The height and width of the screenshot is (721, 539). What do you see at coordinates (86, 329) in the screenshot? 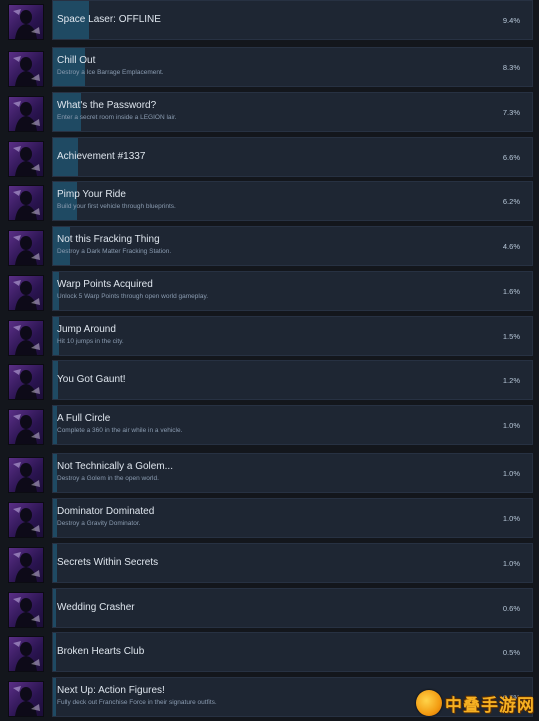
I see `achievement-title: Jump Around` at bounding box center [86, 329].